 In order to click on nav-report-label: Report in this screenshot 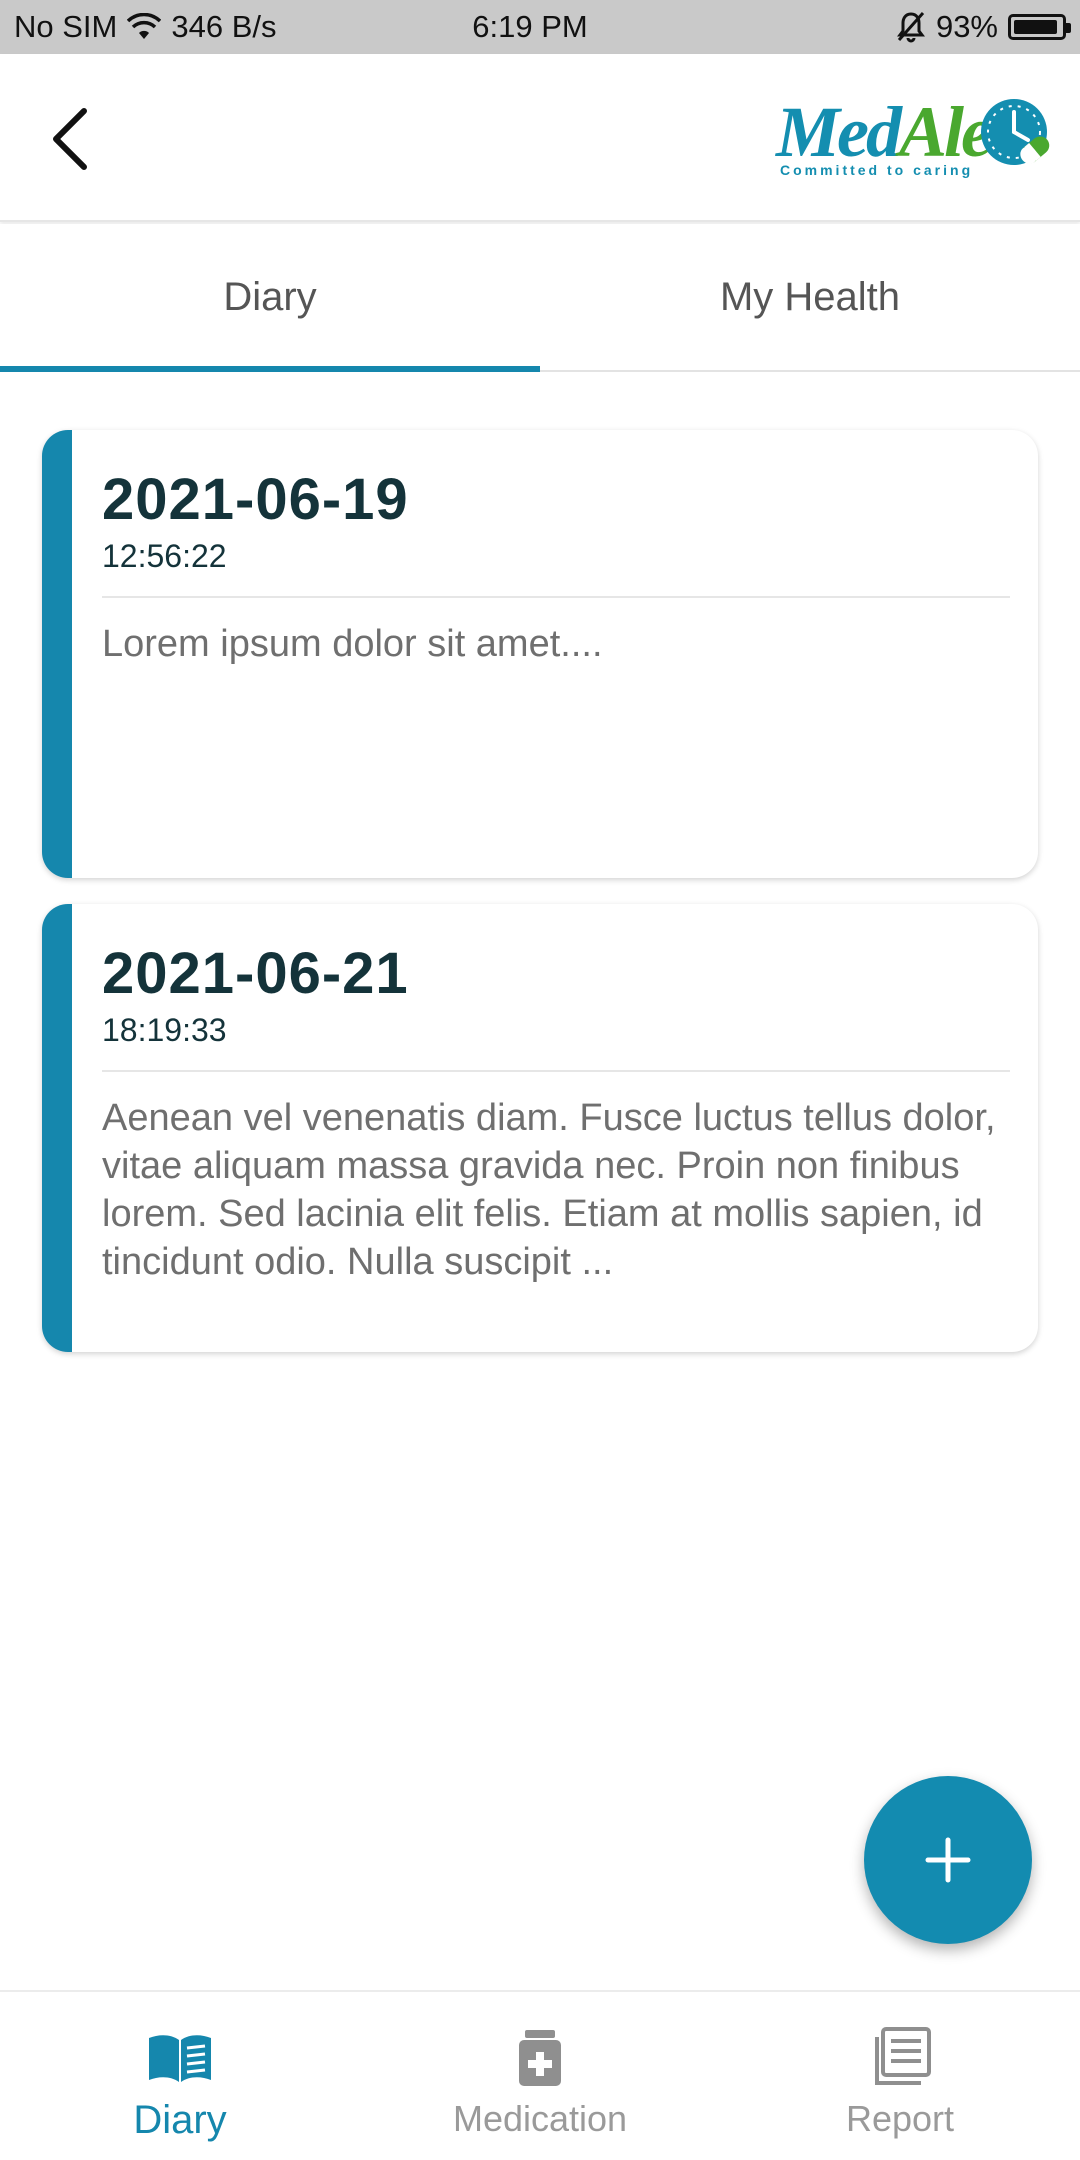, I will do `click(900, 2118)`.